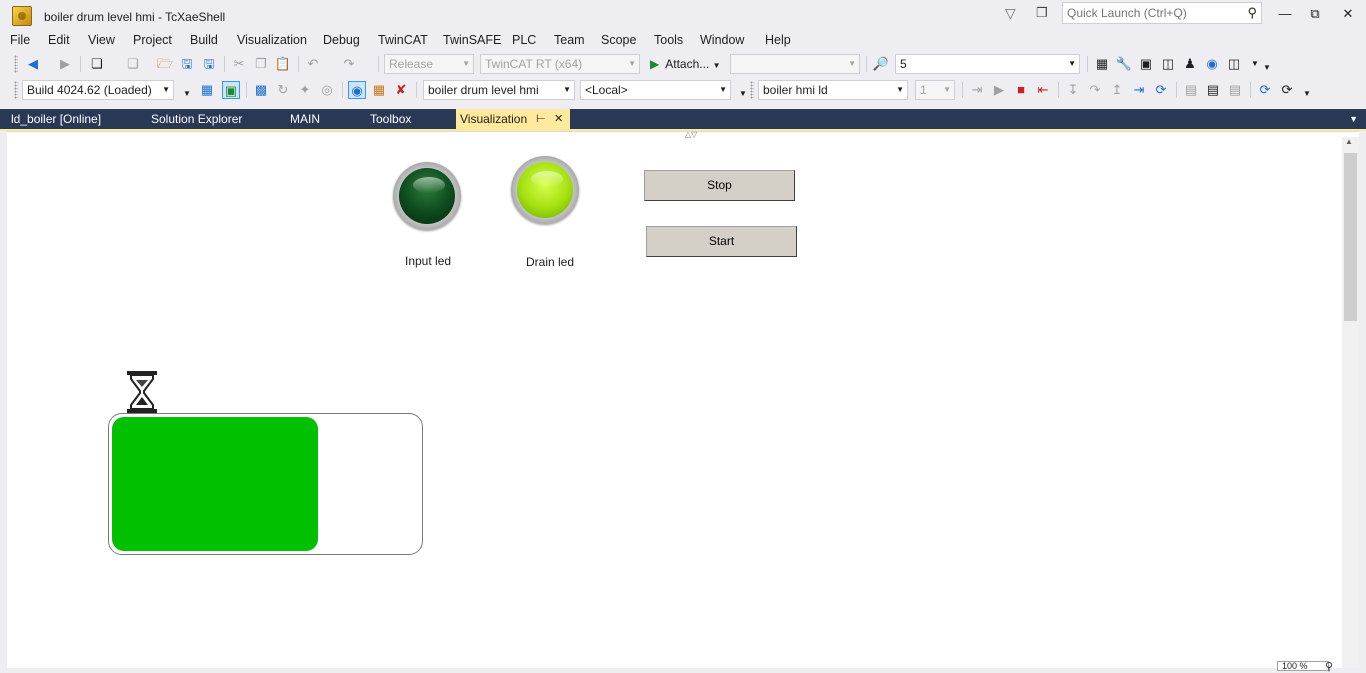  Describe the element at coordinates (719, 185) in the screenshot. I see `stop-button: Stop` at that location.